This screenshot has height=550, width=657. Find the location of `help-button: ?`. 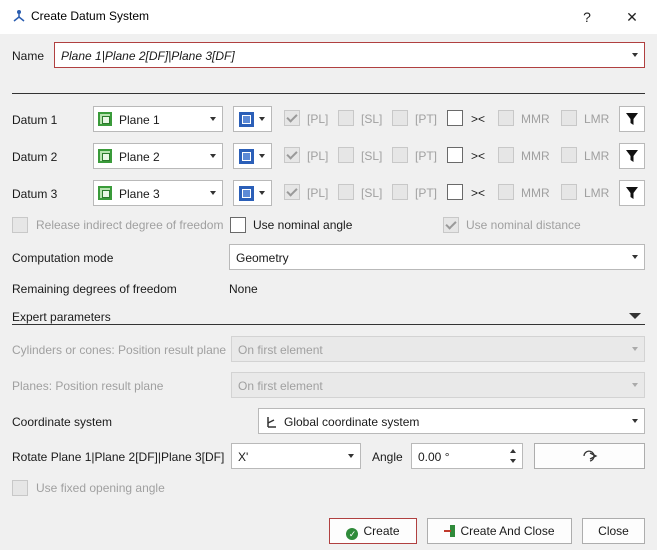

help-button: ? is located at coordinates (587, 17).